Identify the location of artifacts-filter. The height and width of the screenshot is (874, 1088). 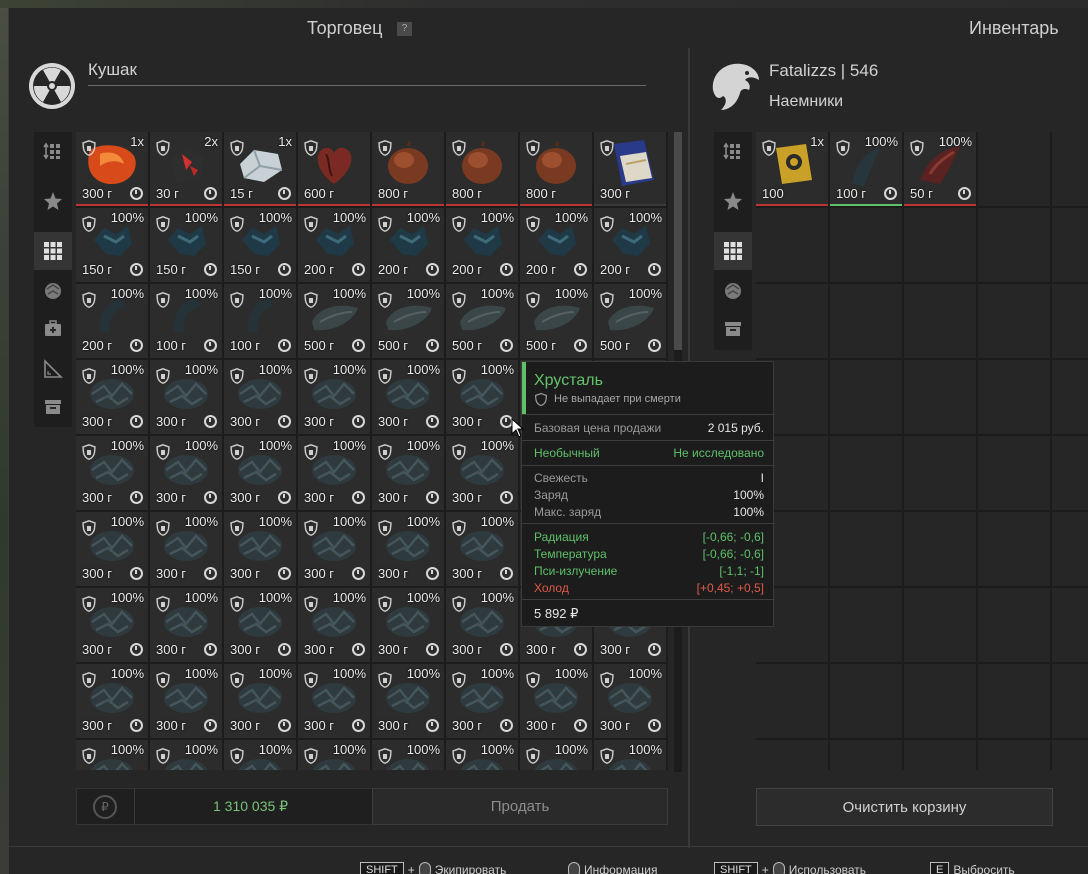
(53, 291).